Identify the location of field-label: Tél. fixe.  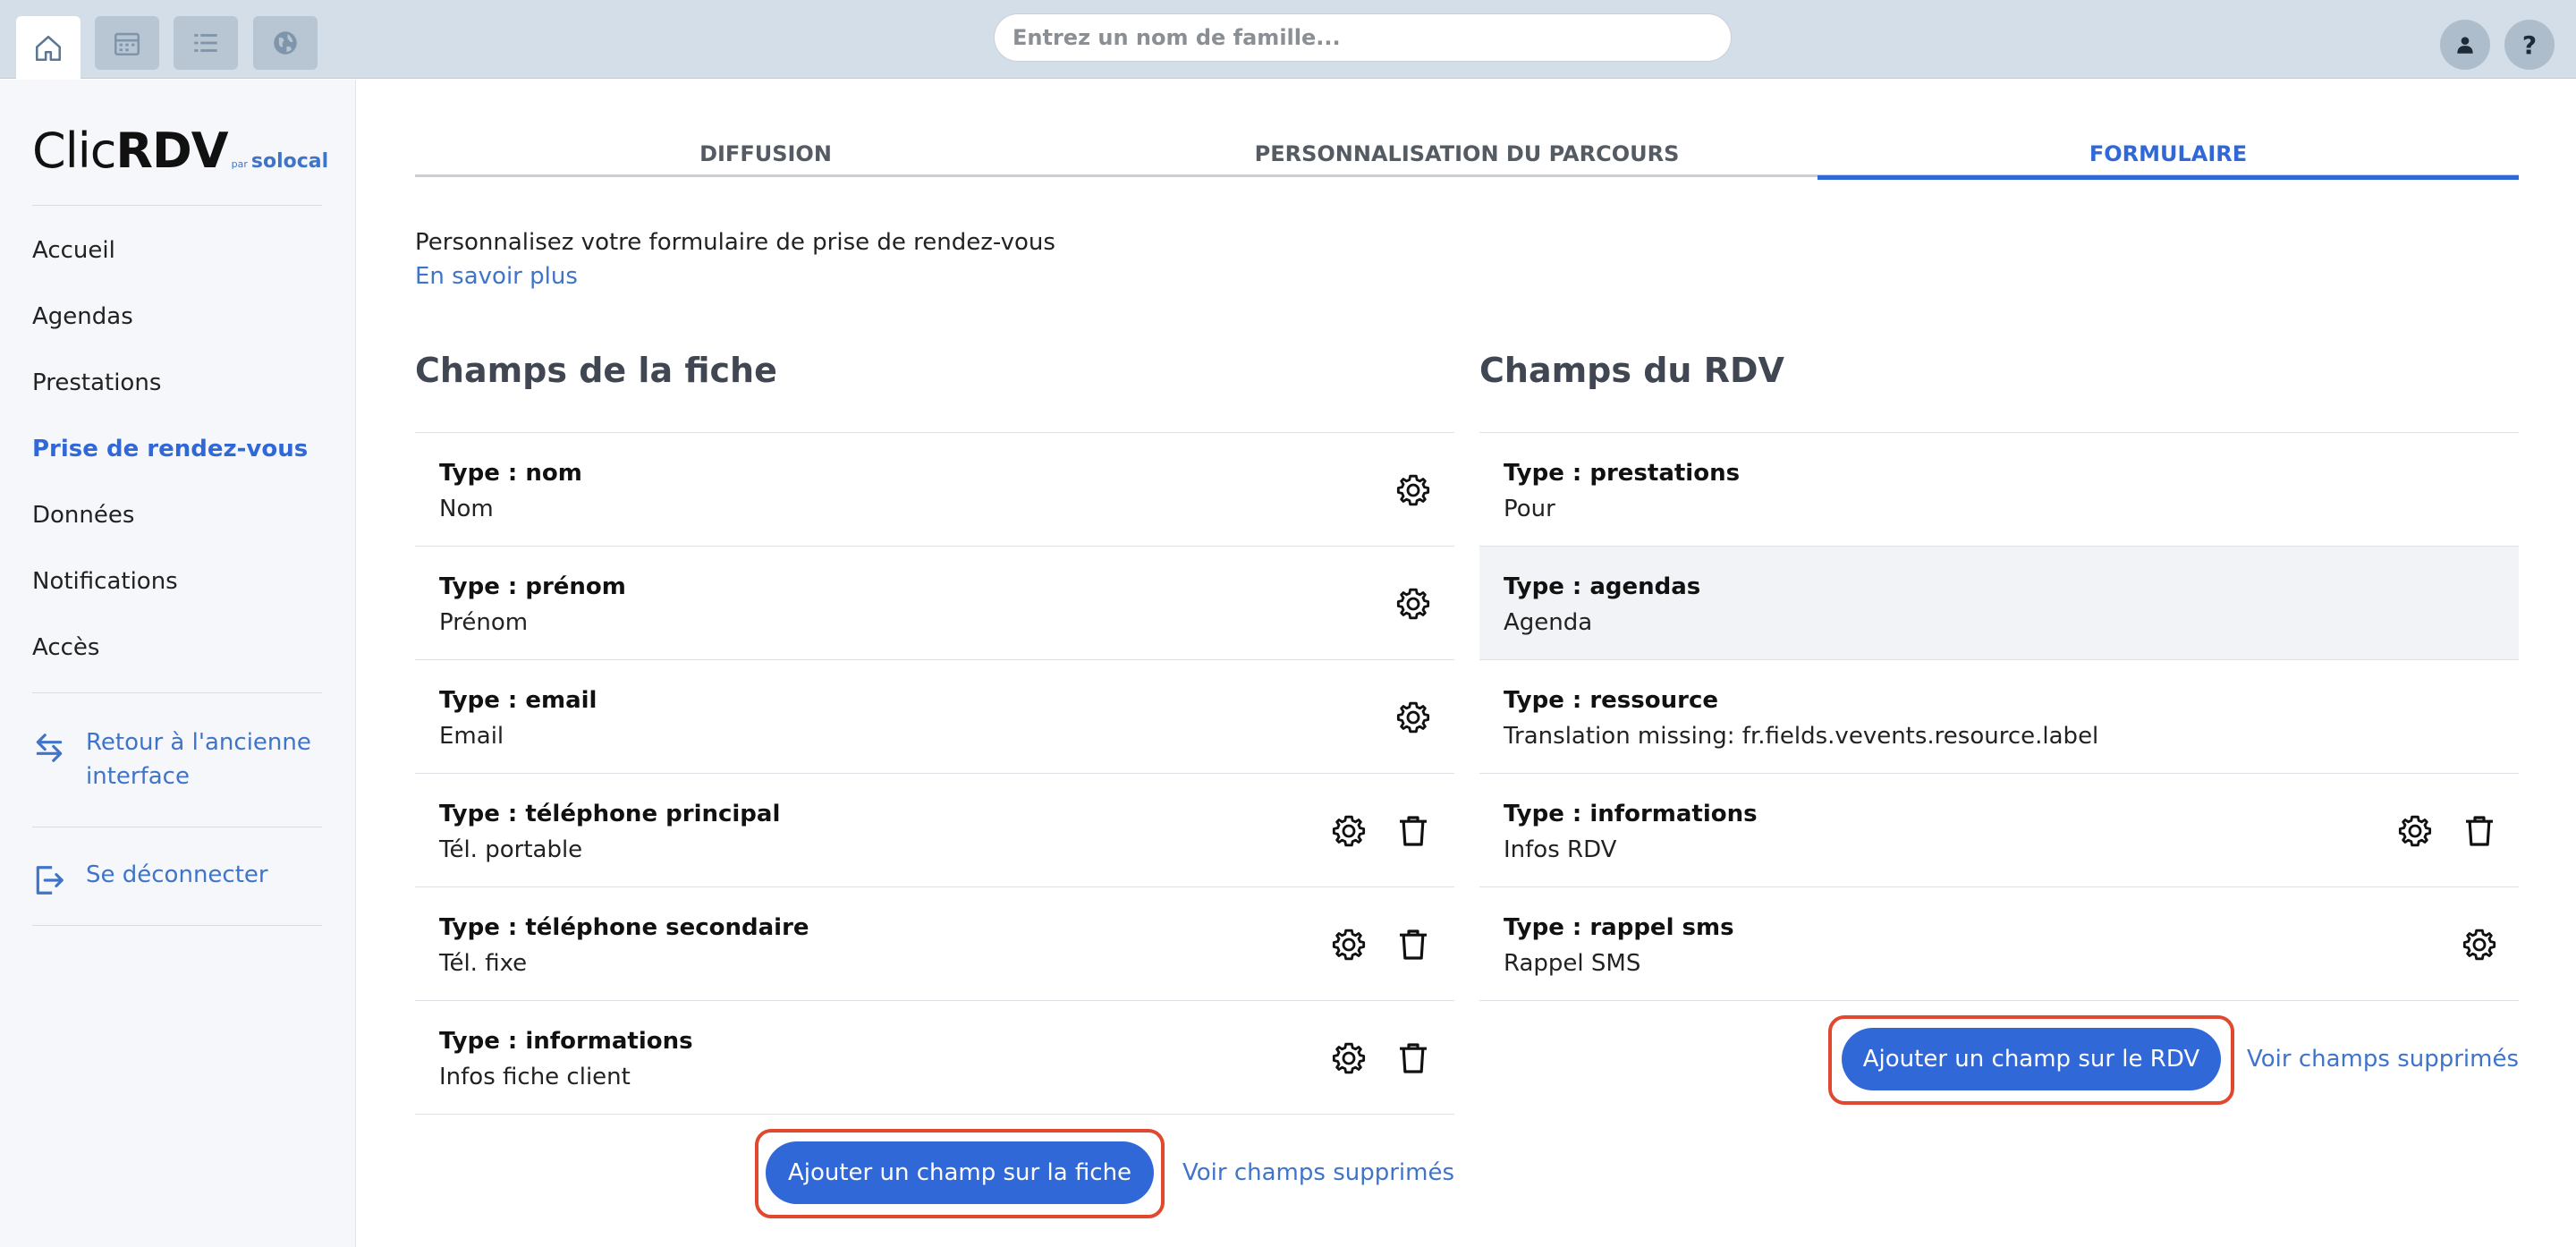
(483, 963).